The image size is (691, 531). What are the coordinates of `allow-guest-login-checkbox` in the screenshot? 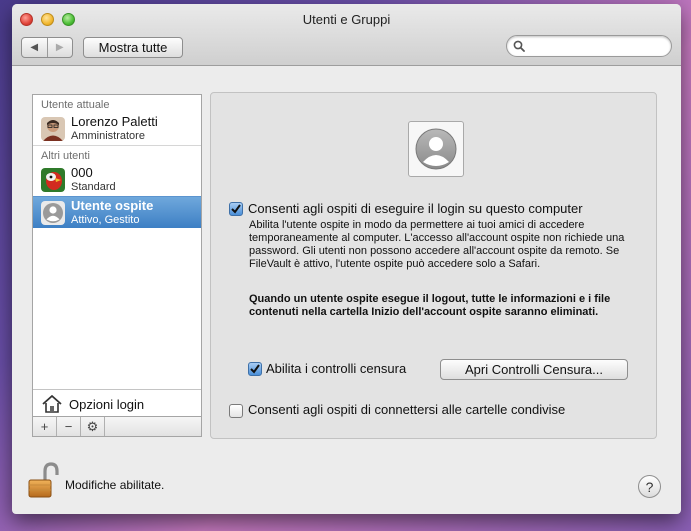 It's located at (236, 209).